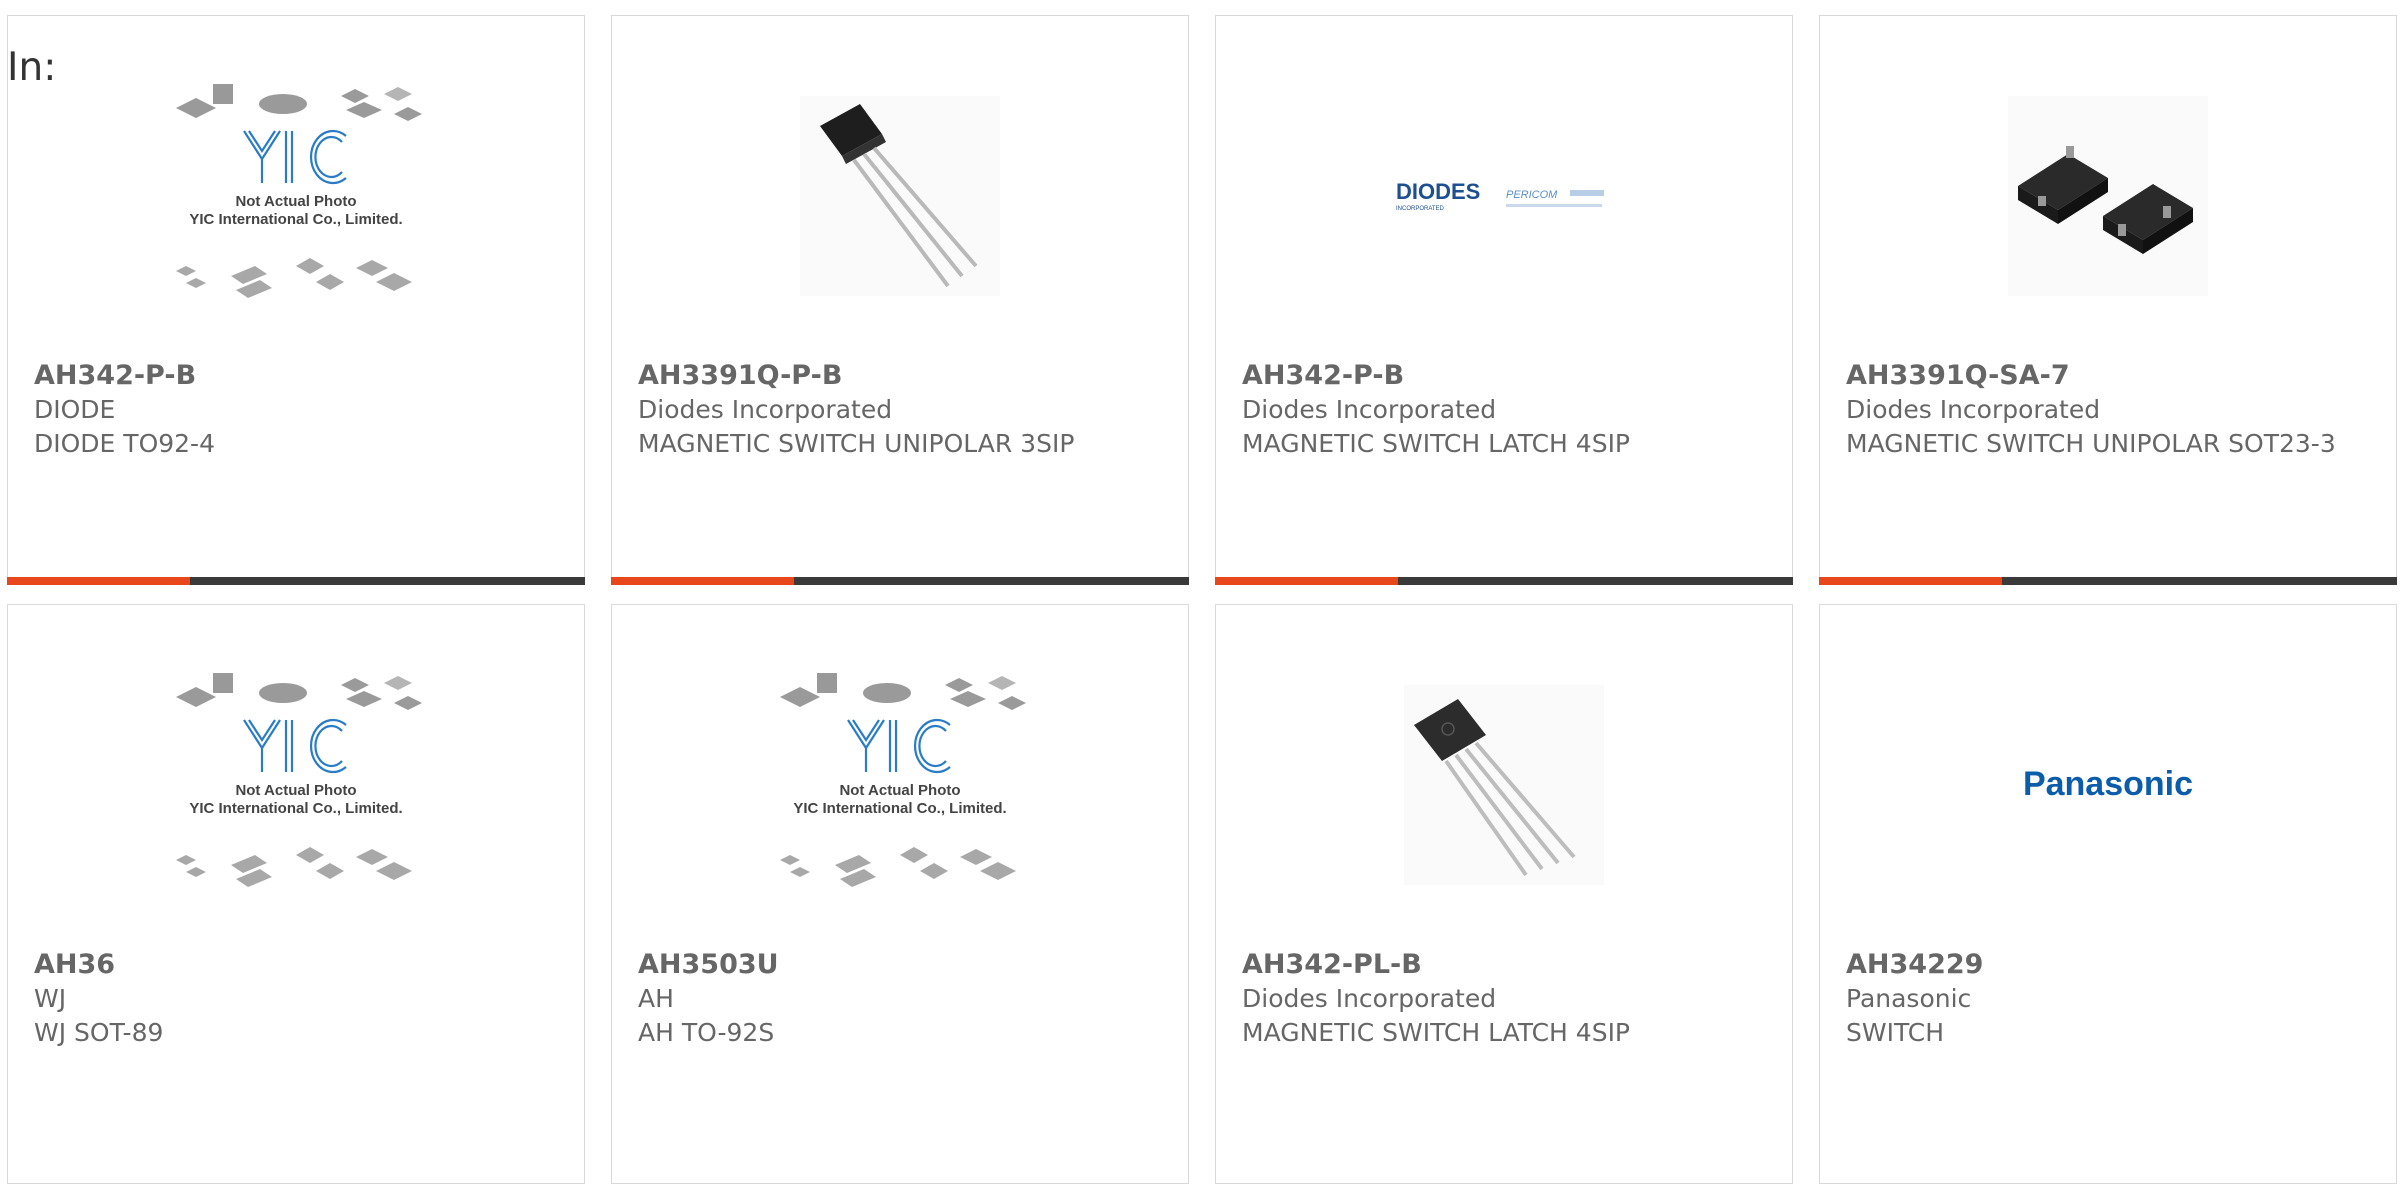 The height and width of the screenshot is (1184, 2400). What do you see at coordinates (903, 376) in the screenshot?
I see `part-number: AH3391Q-P-B` at bounding box center [903, 376].